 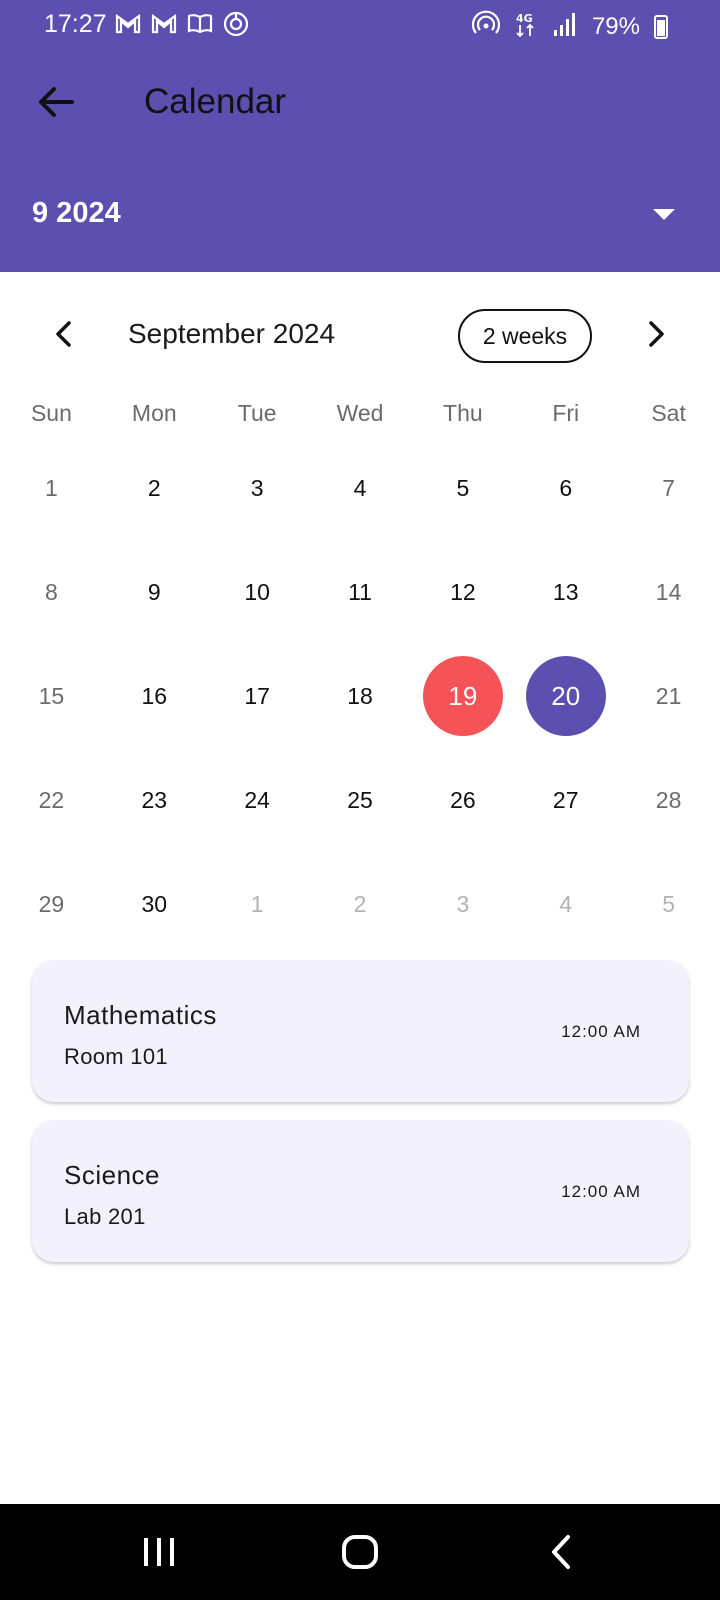 I want to click on month-dropdown-button, so click(x=664, y=215).